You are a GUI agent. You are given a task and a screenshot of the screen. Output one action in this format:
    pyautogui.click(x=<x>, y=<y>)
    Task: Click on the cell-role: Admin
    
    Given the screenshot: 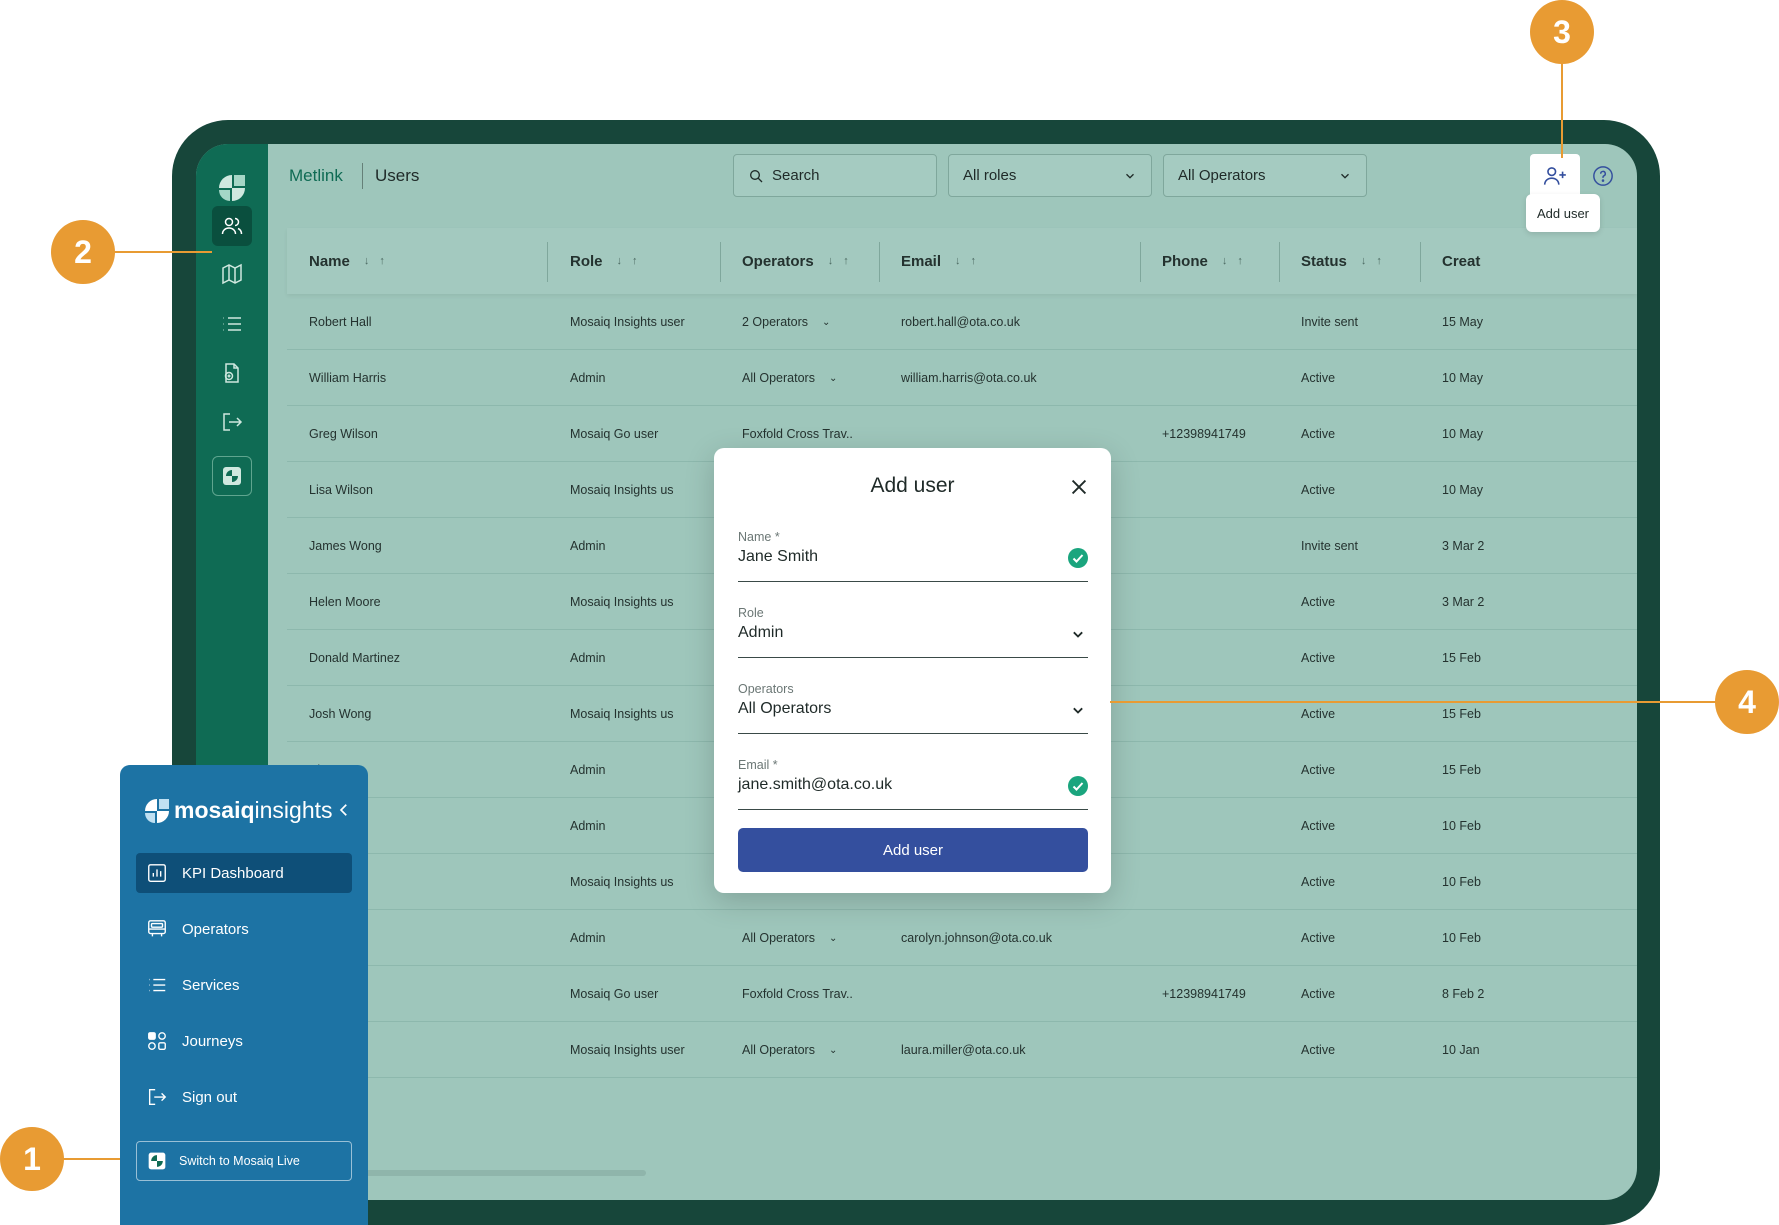 What is the action you would take?
    pyautogui.click(x=645, y=826)
    